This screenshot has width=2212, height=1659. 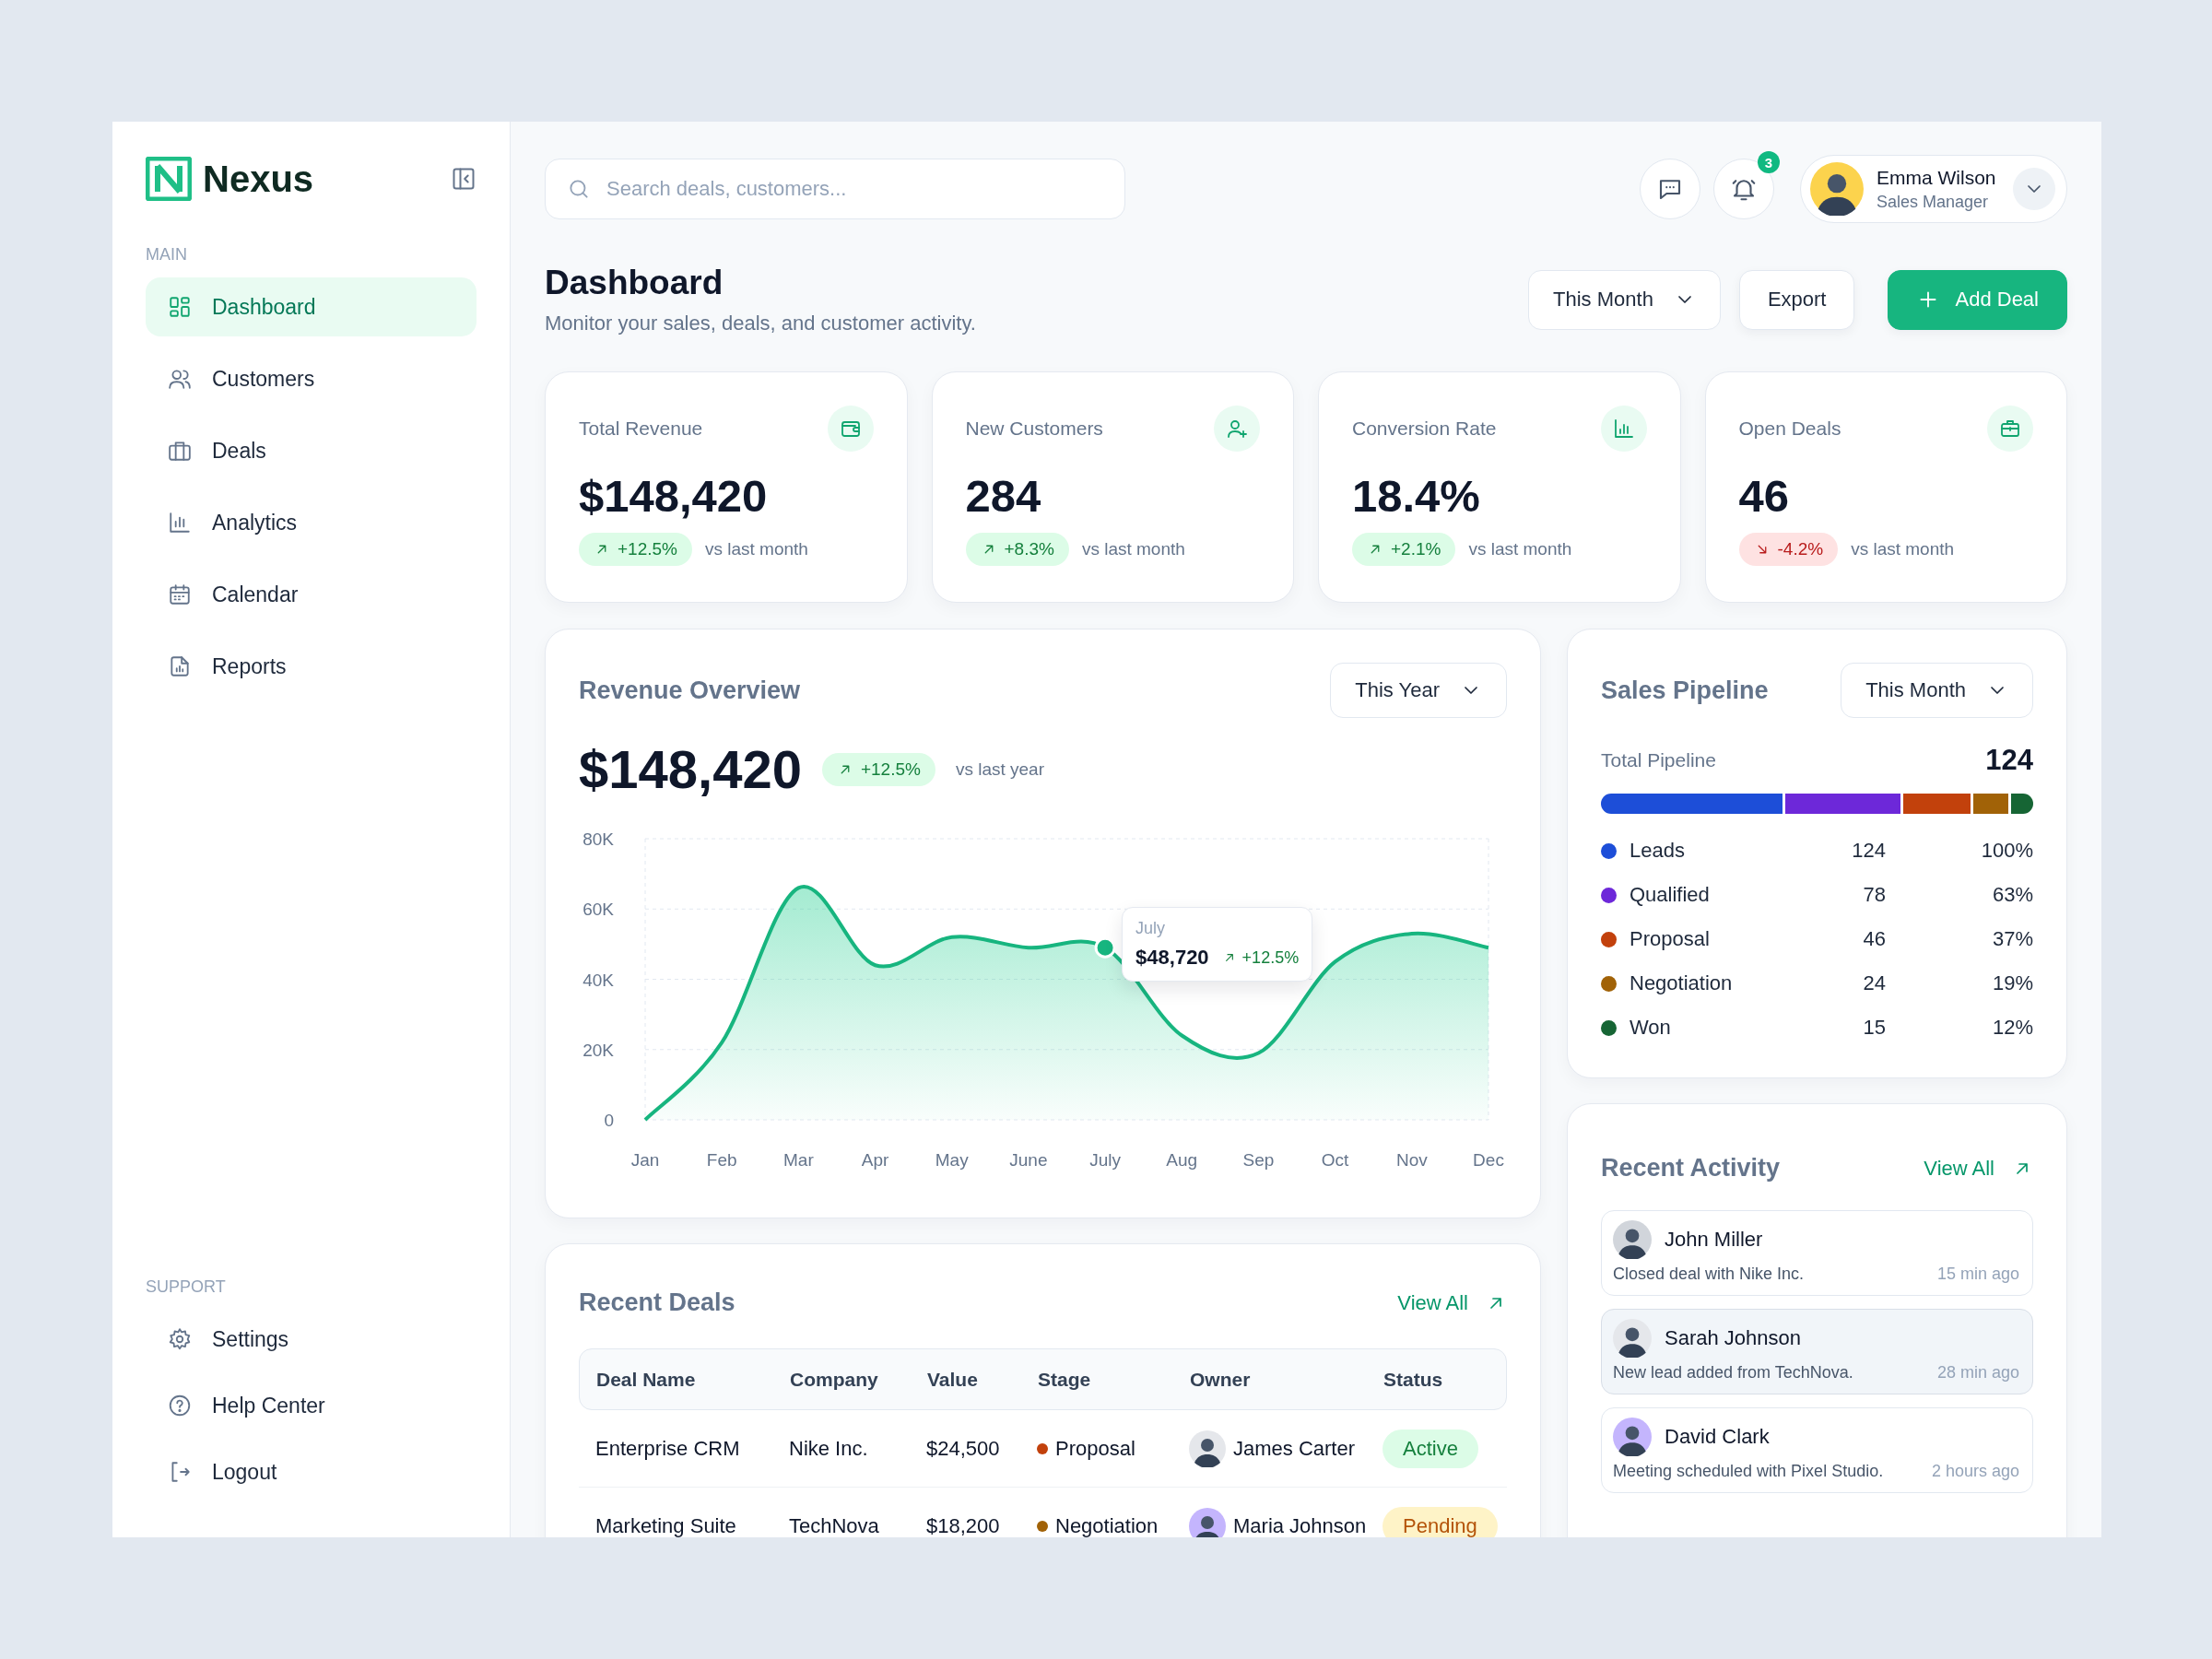 What do you see at coordinates (609, 1120) in the screenshot?
I see `axis-label: 0` at bounding box center [609, 1120].